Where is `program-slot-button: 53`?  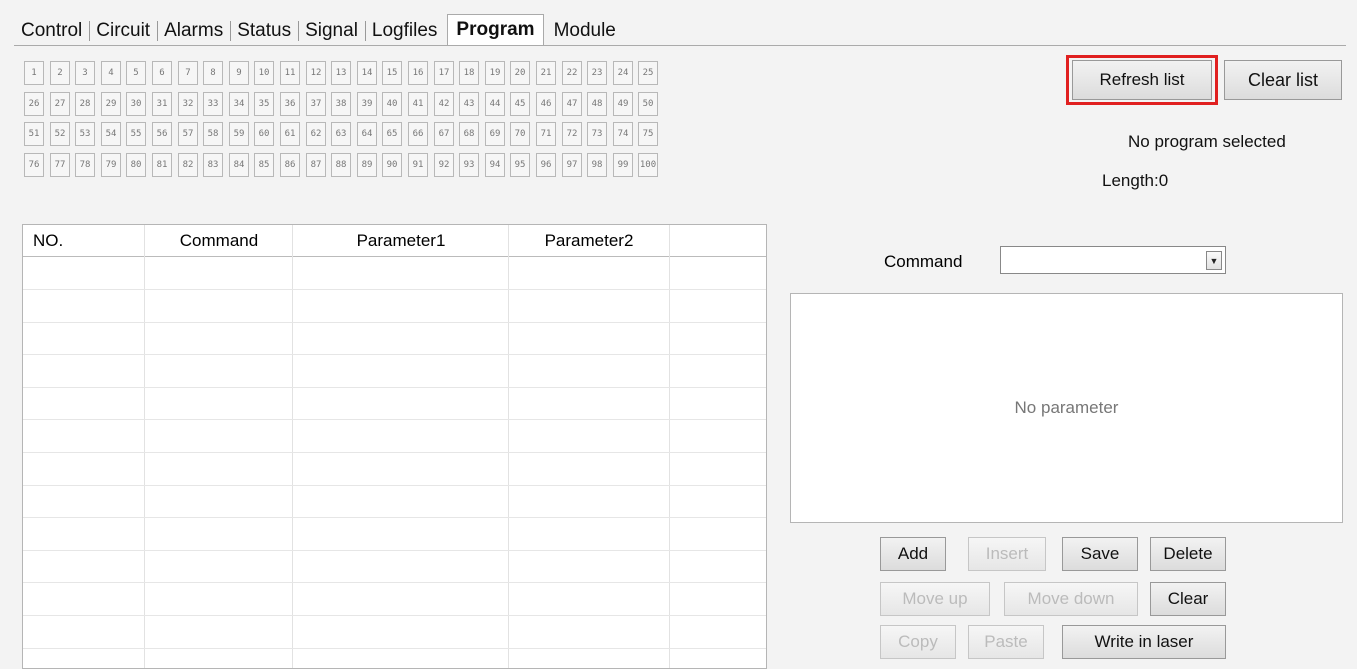 program-slot-button: 53 is located at coordinates (85, 134).